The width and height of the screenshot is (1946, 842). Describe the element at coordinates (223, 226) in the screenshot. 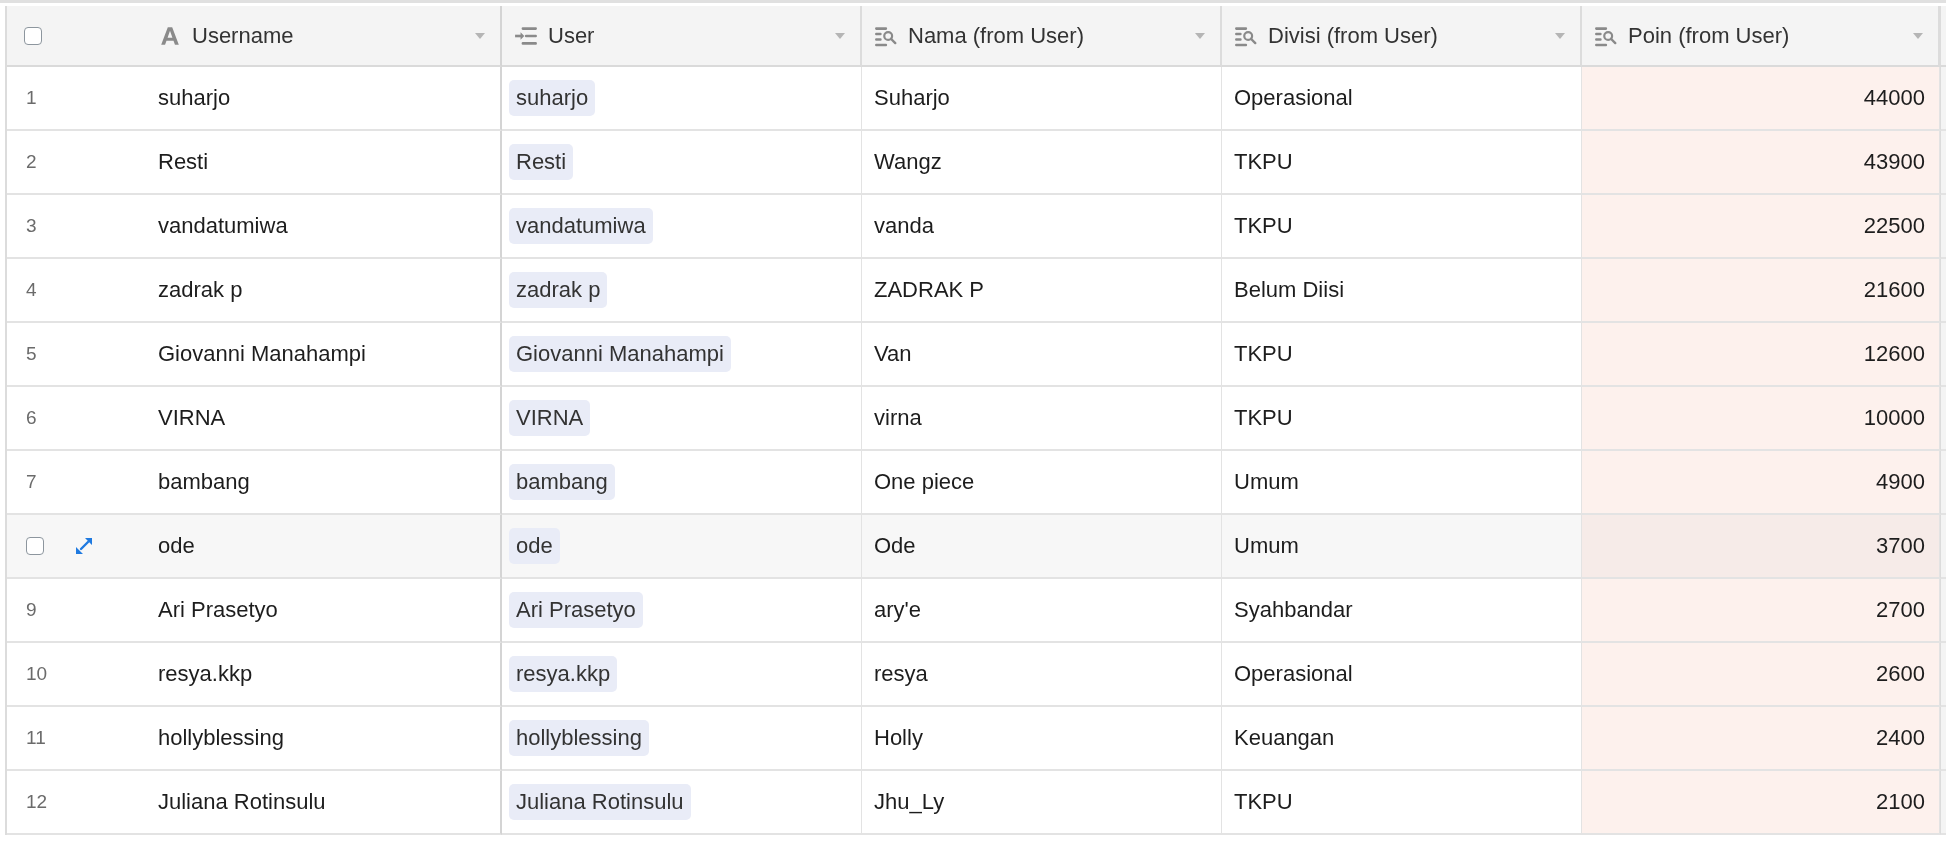

I see `table-cell: vandatumiwa` at that location.